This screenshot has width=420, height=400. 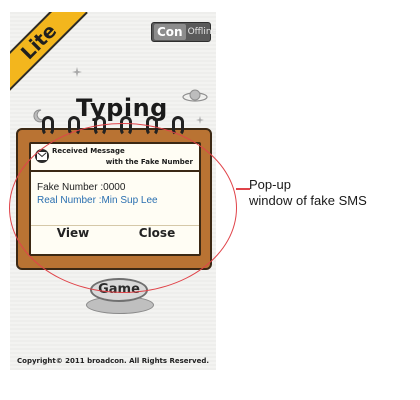 I want to click on annotation-line-2: window of fake SMS, so click(x=308, y=200).